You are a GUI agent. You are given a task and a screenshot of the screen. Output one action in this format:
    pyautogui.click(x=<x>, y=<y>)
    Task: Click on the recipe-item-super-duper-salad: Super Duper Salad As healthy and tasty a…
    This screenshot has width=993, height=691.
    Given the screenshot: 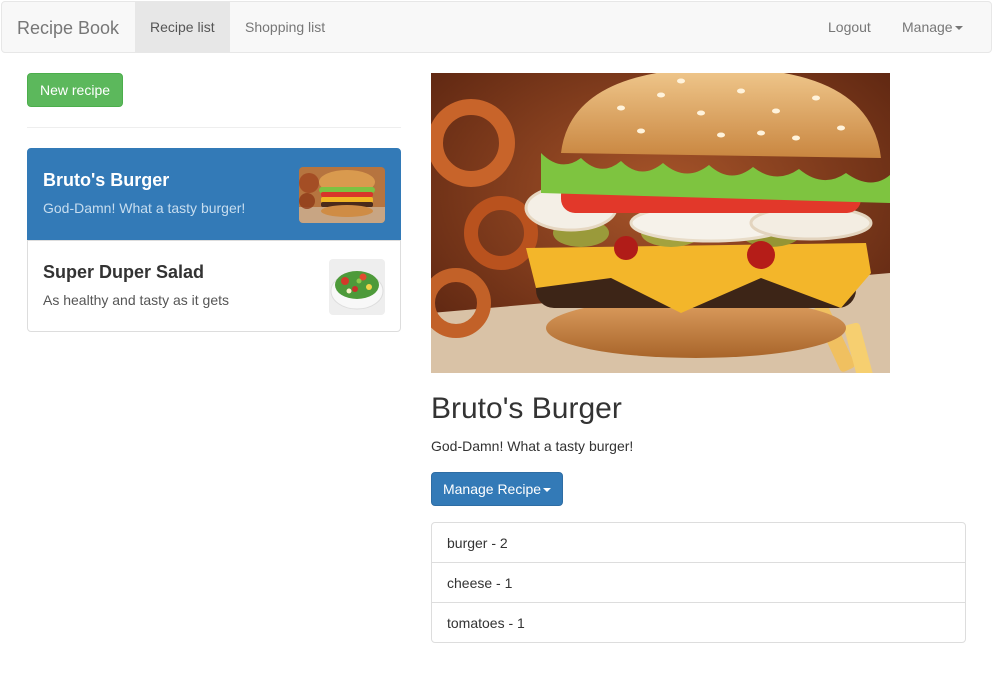 What is the action you would take?
    pyautogui.click(x=214, y=286)
    